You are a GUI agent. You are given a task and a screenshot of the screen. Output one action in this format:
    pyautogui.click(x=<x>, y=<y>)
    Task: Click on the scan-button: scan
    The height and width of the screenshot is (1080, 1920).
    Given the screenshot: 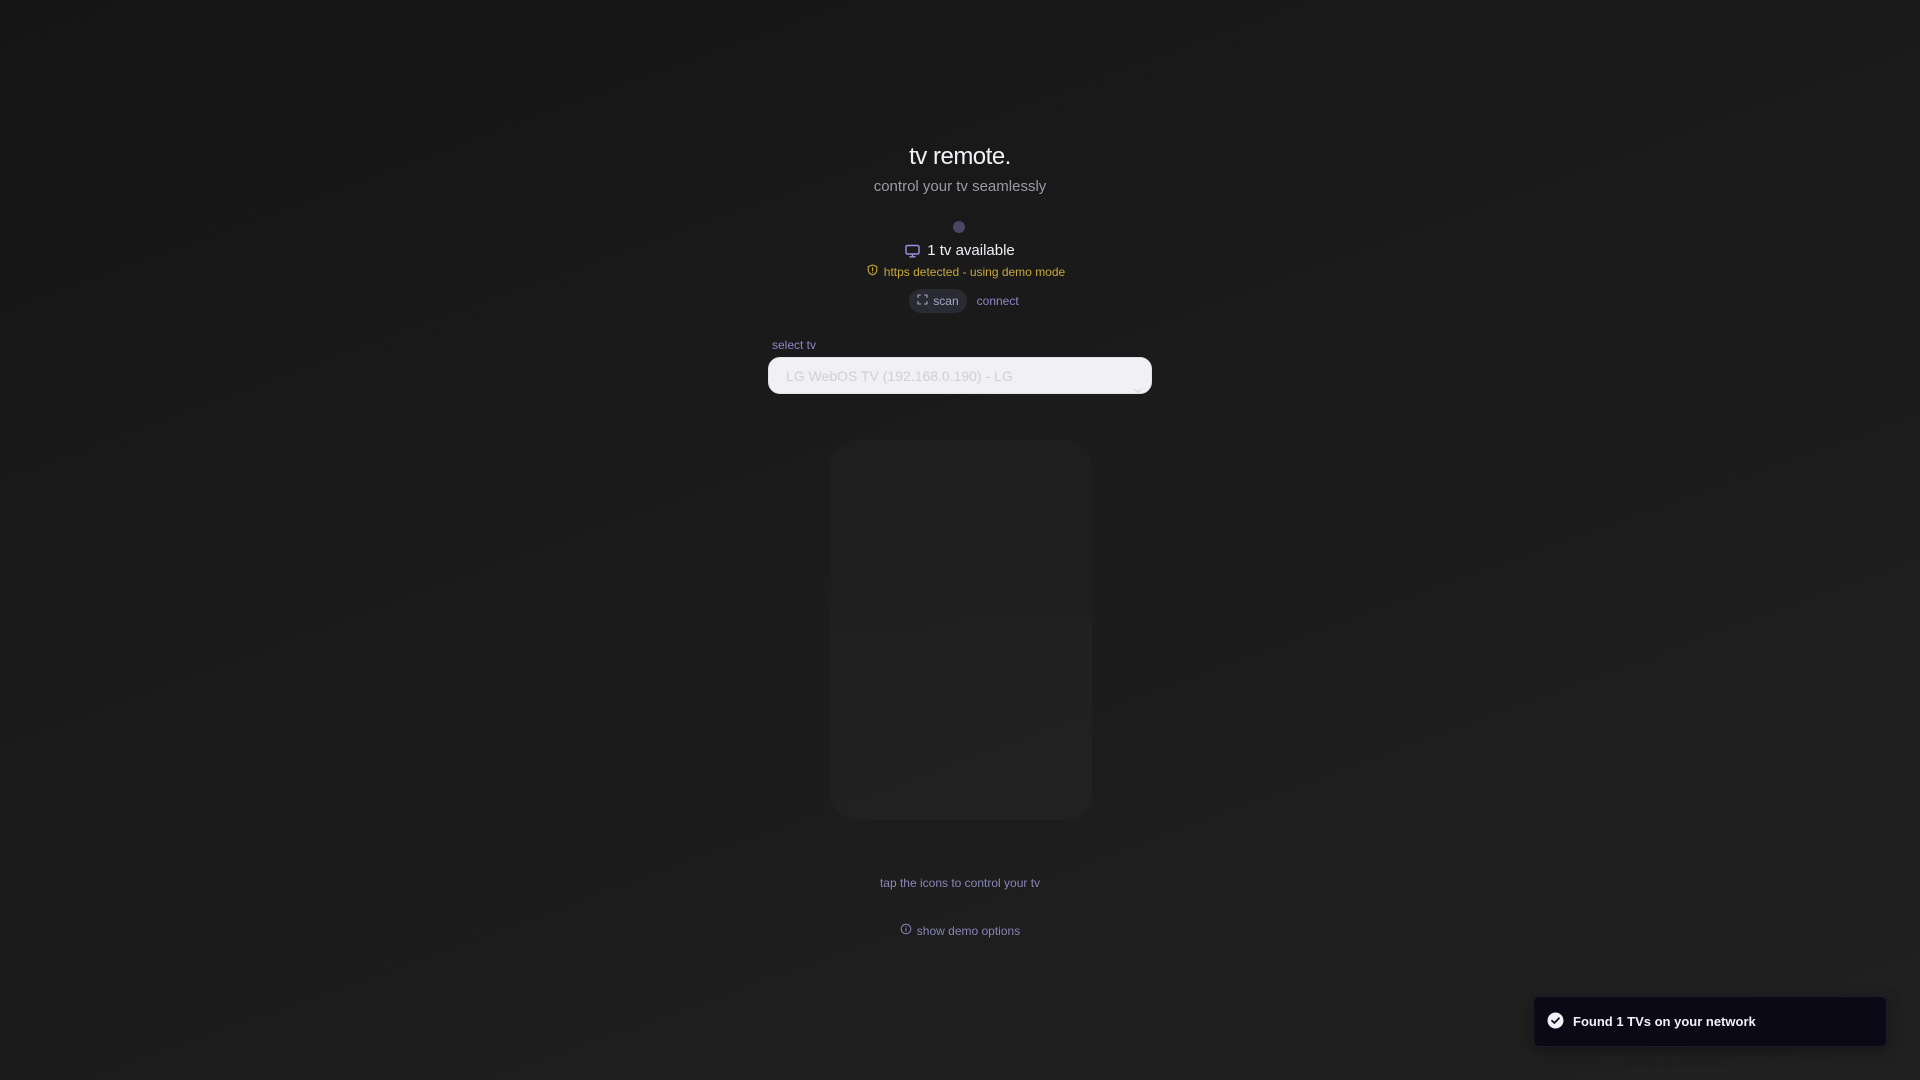 What is the action you would take?
    pyautogui.click(x=938, y=301)
    